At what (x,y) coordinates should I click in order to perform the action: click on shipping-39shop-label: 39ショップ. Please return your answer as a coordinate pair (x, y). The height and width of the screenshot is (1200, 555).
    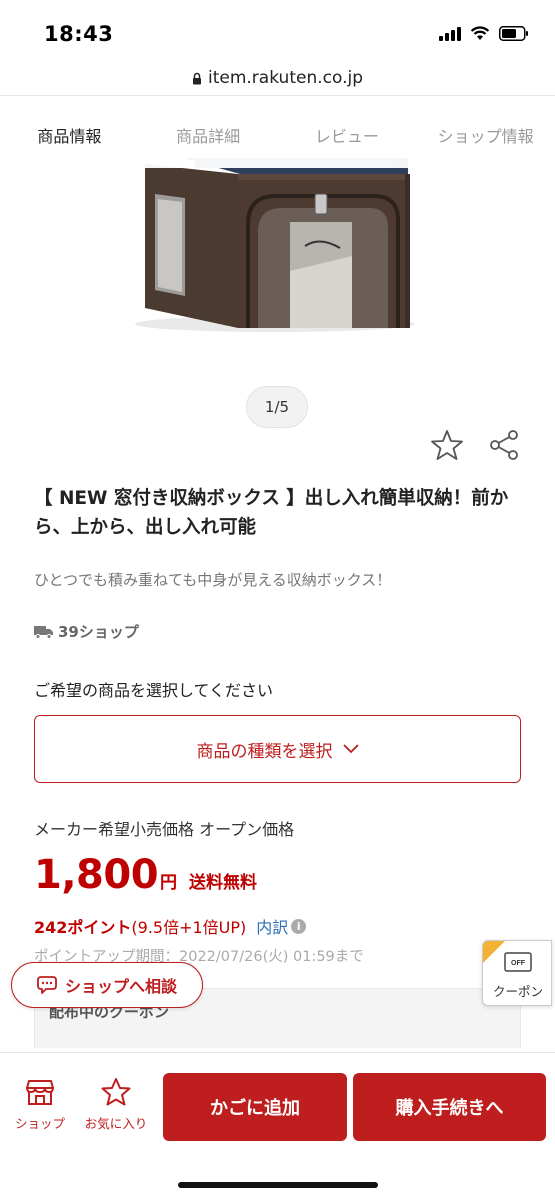
    Looking at the image, I should click on (86, 631).